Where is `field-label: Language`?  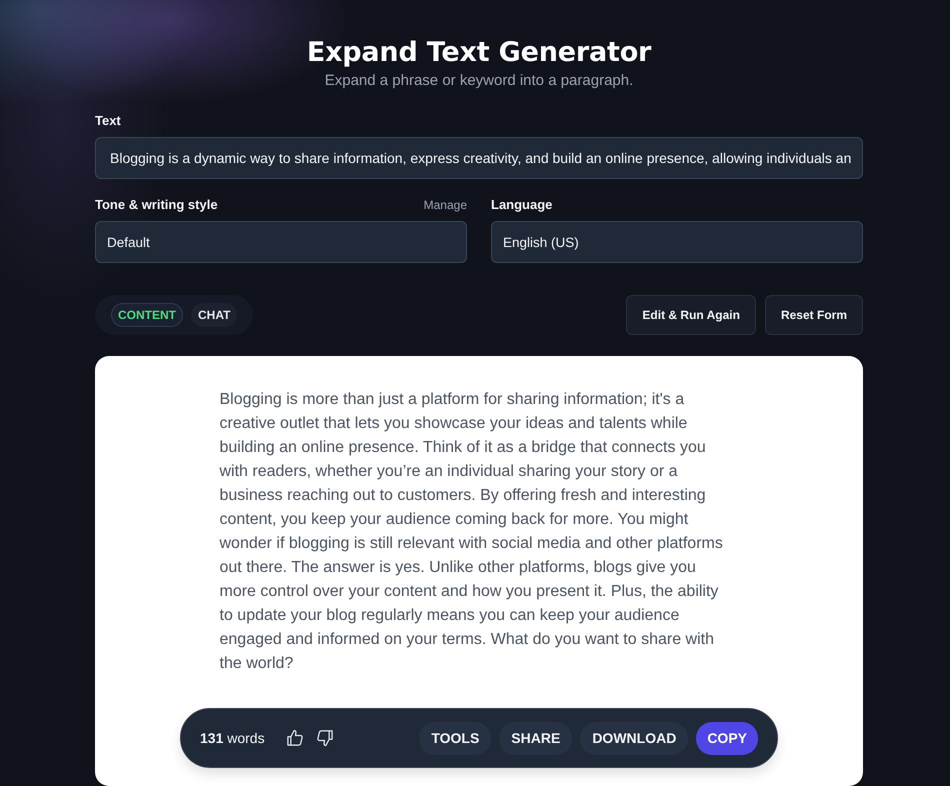 field-label: Language is located at coordinates (521, 205).